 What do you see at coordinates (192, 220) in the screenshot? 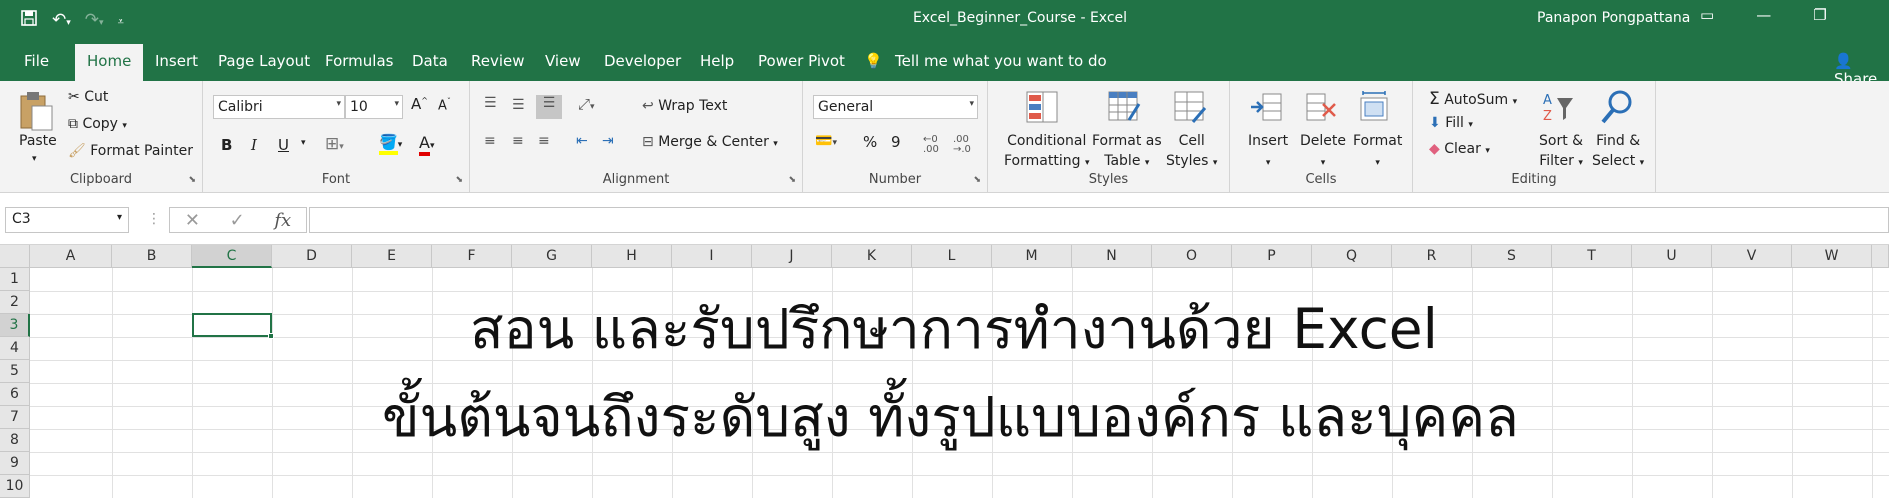
I see `cancel-icon: ✕` at bounding box center [192, 220].